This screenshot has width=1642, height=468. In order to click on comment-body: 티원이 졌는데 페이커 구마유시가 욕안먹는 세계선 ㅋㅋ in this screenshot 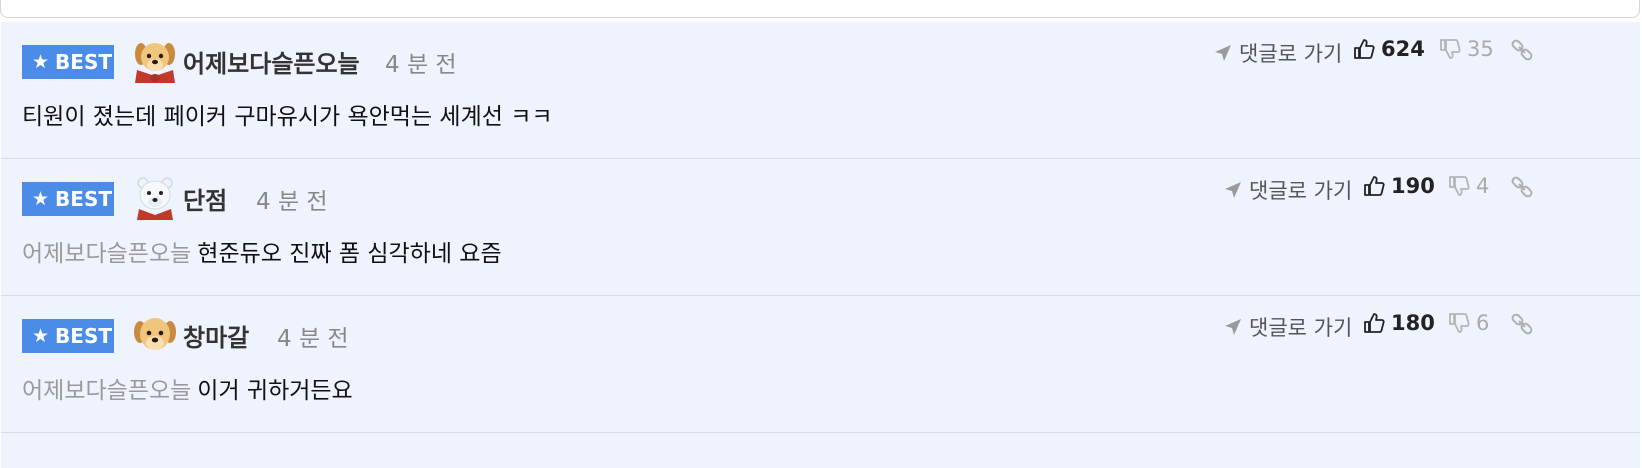, I will do `click(287, 114)`.